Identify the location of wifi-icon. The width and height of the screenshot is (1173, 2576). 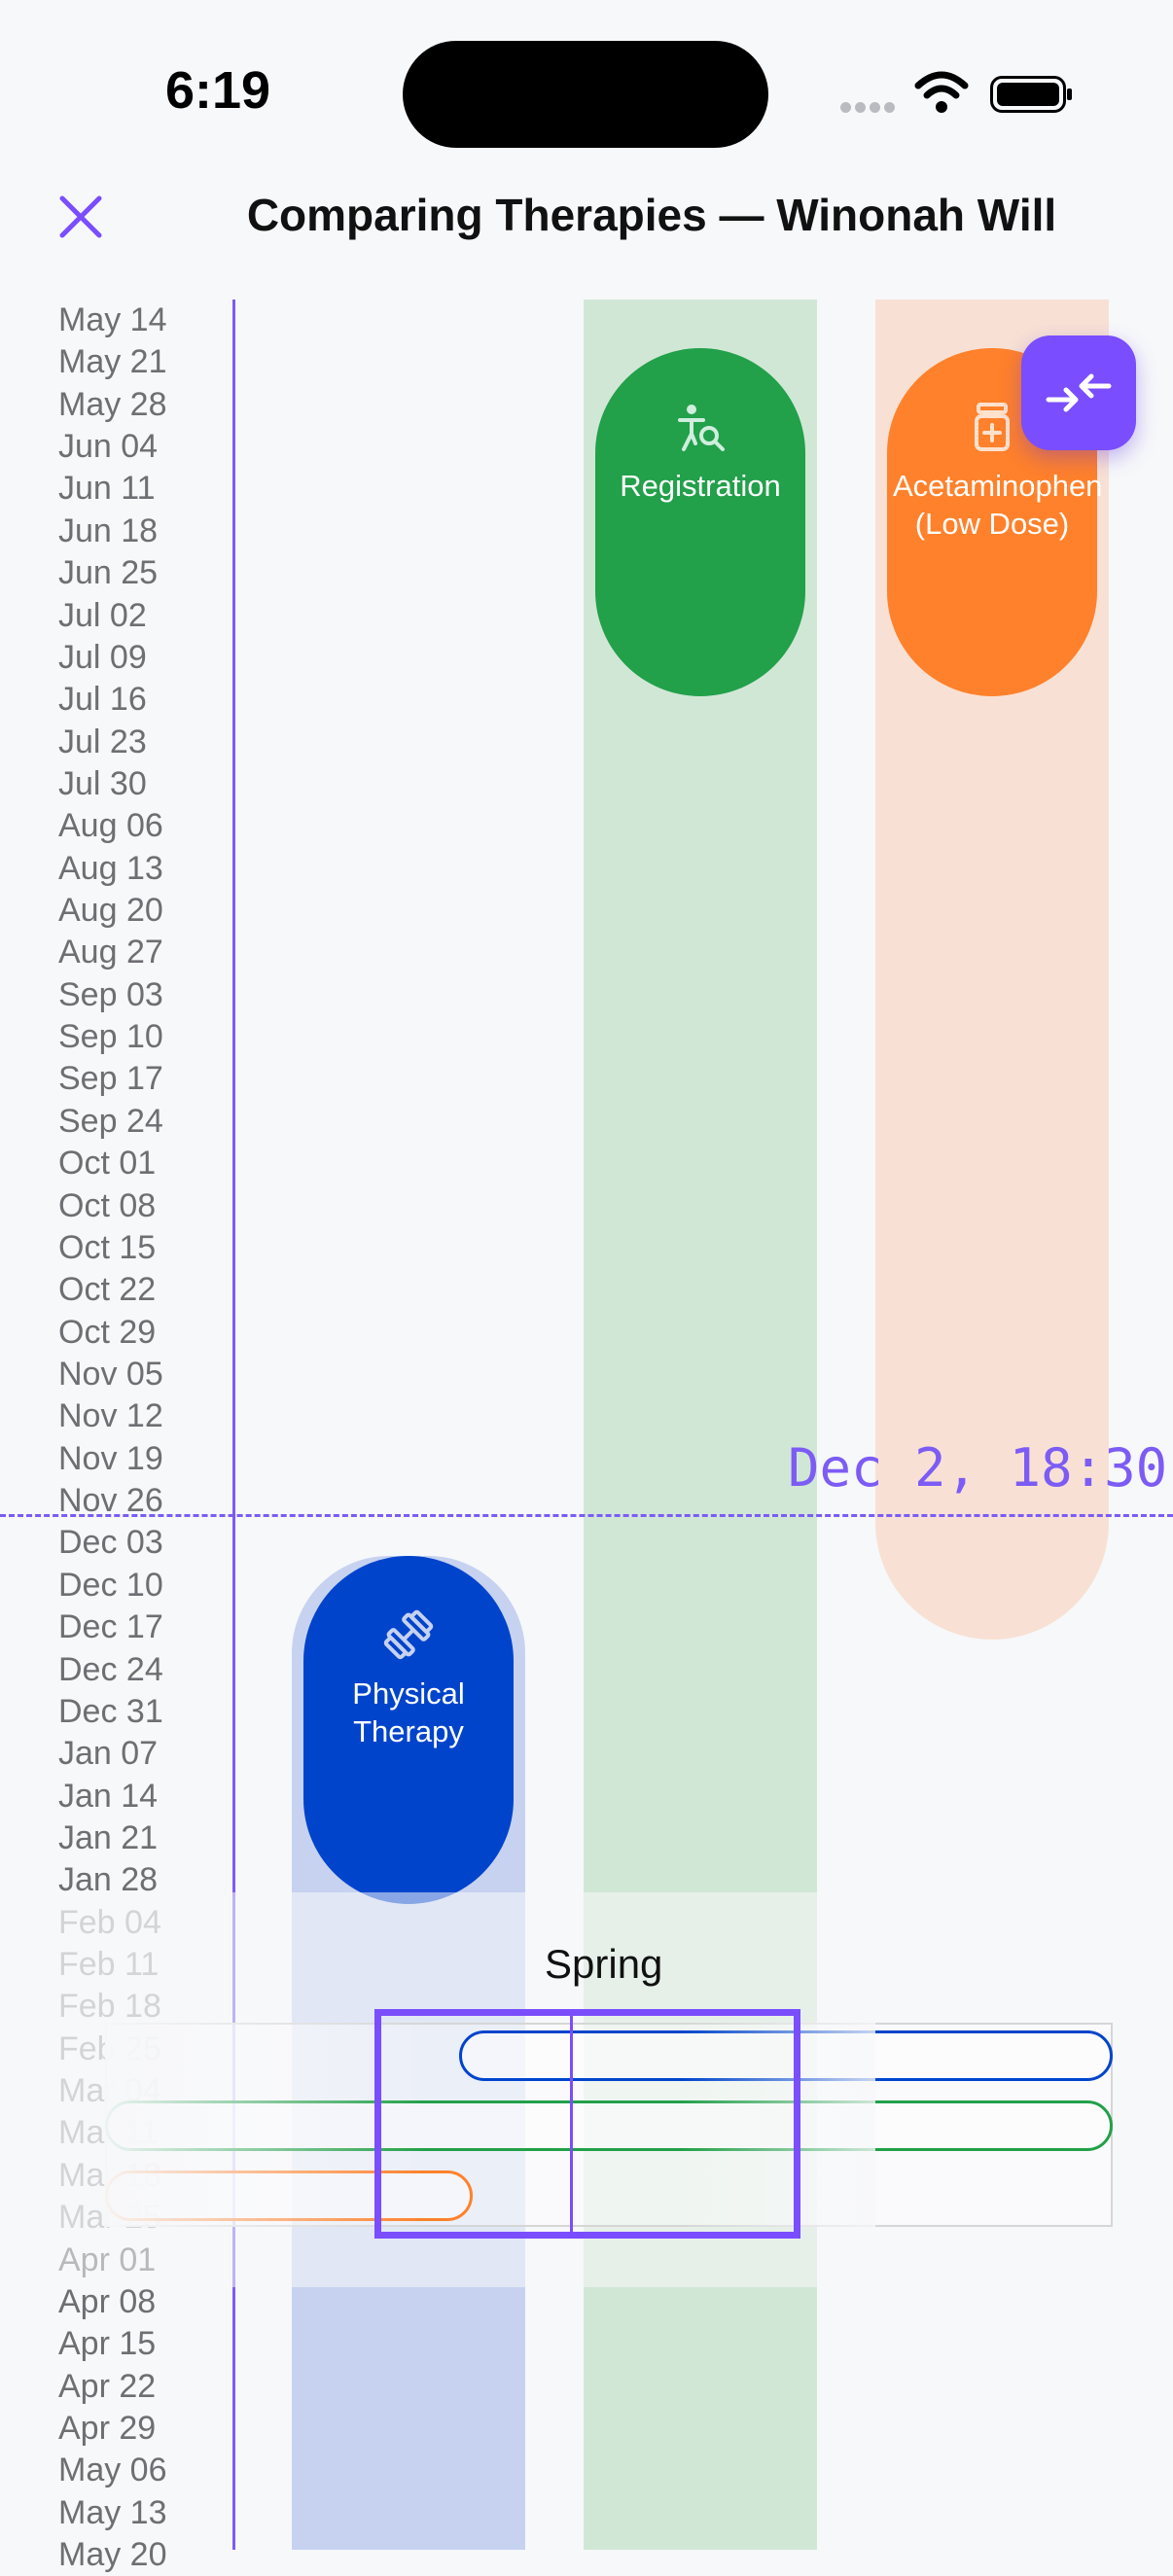
(941, 92).